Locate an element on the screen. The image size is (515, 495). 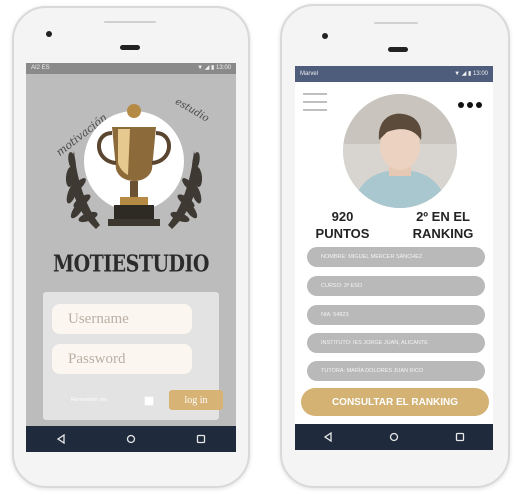
rank-label: RANKING is located at coordinates (443, 233).